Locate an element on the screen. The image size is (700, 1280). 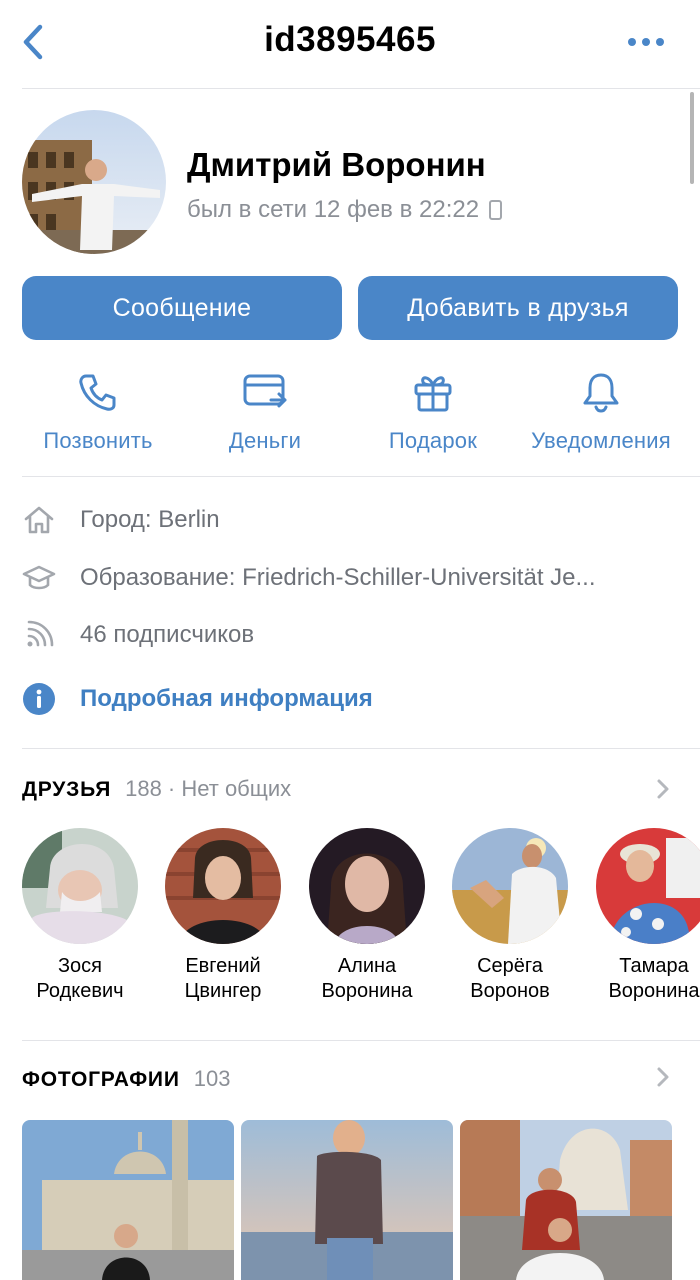
notifications-action: Уведомления is located at coordinates (601, 412).